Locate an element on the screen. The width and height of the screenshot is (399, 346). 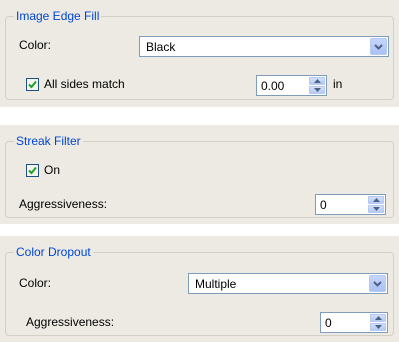
edge-size-unit: in is located at coordinates (338, 84).